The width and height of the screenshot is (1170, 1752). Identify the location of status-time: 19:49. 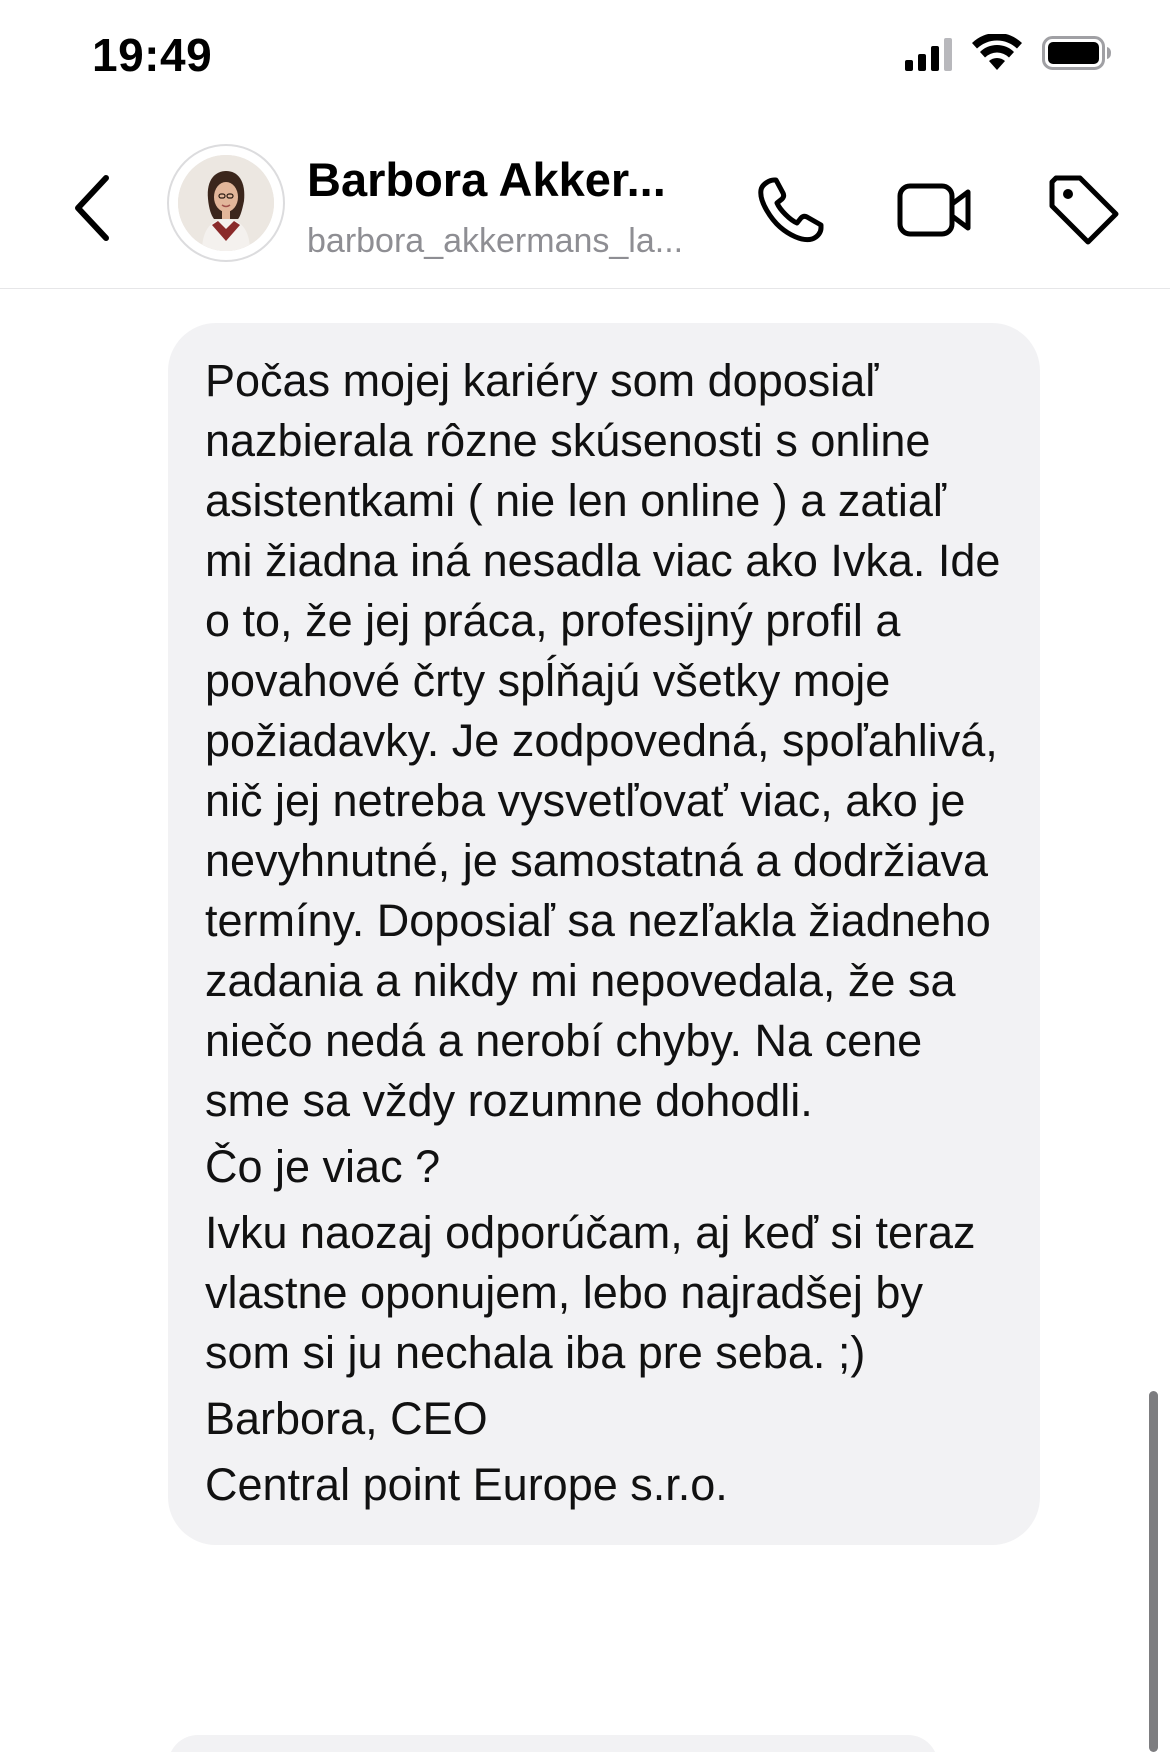
(152, 55).